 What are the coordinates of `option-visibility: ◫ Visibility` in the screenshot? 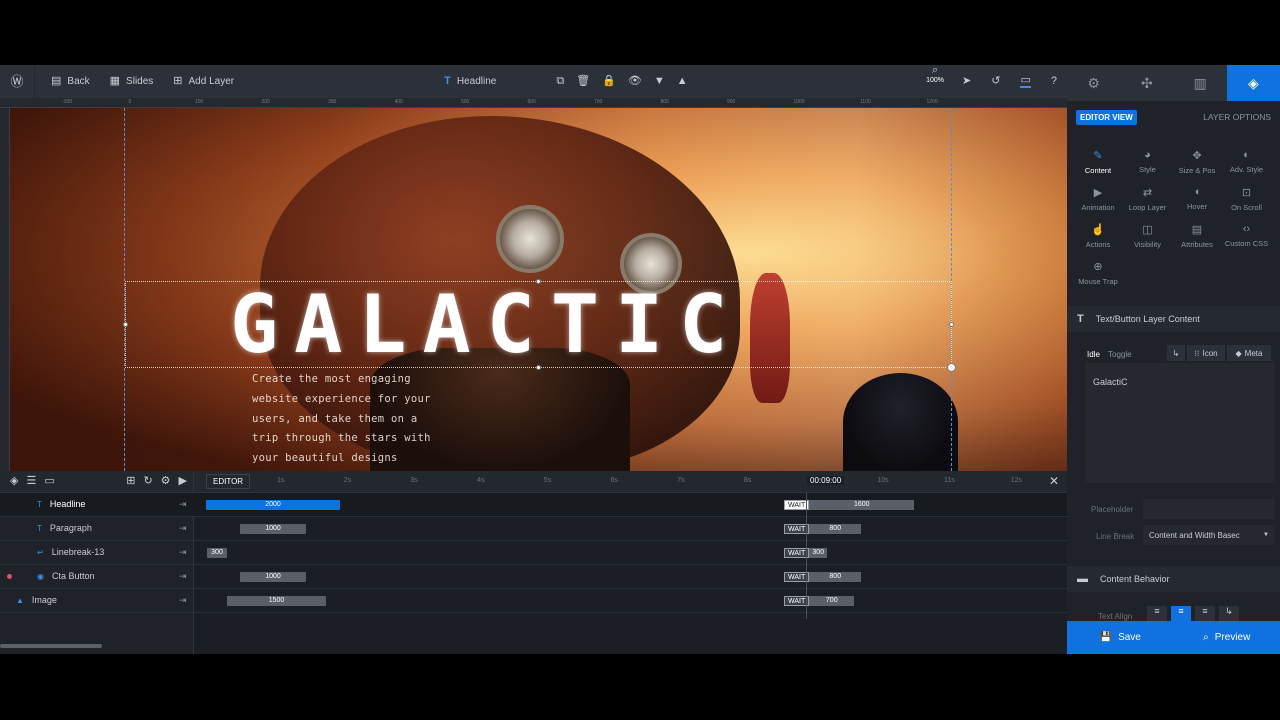 It's located at (1148, 236).